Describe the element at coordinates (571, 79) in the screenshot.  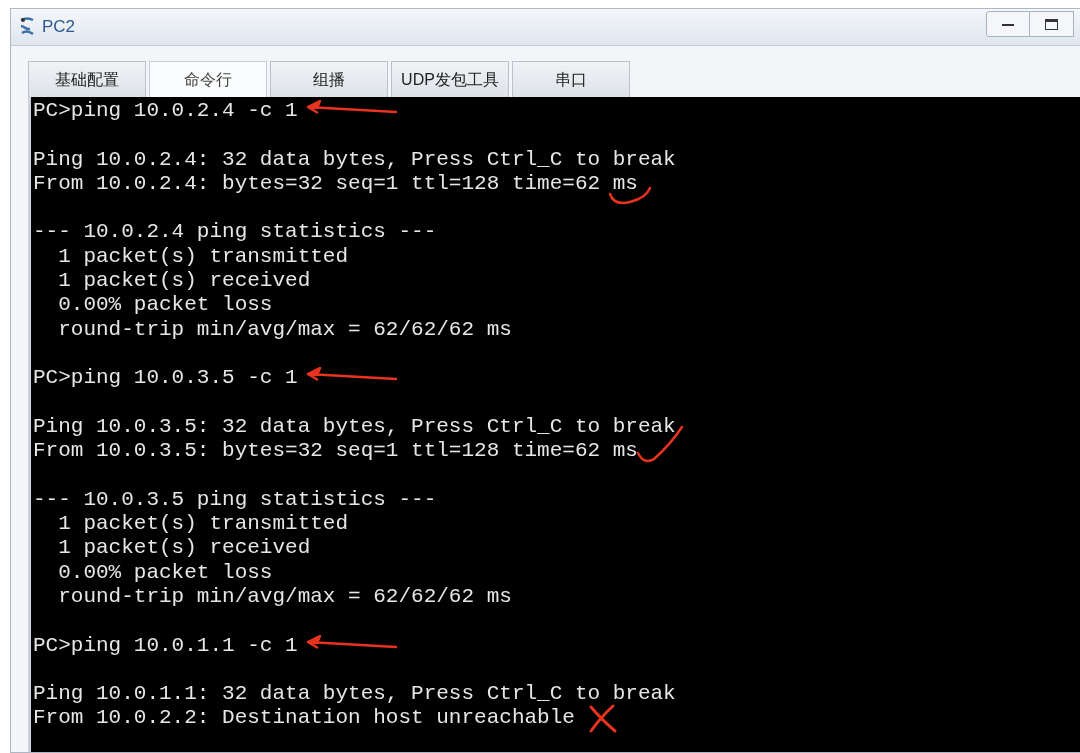
I see `tab: 串口` at that location.